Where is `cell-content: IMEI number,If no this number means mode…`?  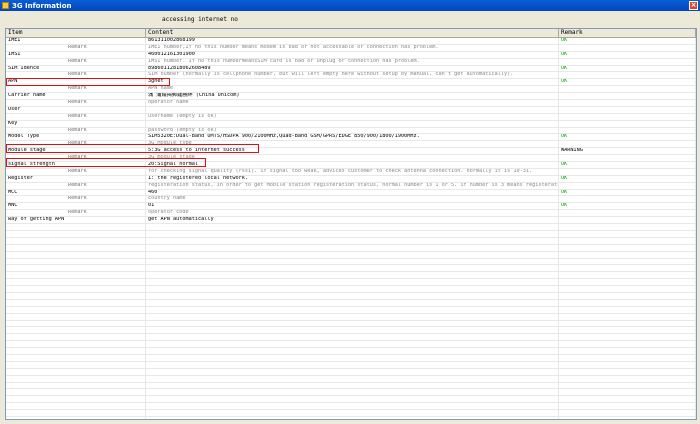
cell-content: IMEI number,If no this number means mode… is located at coordinates (352, 47).